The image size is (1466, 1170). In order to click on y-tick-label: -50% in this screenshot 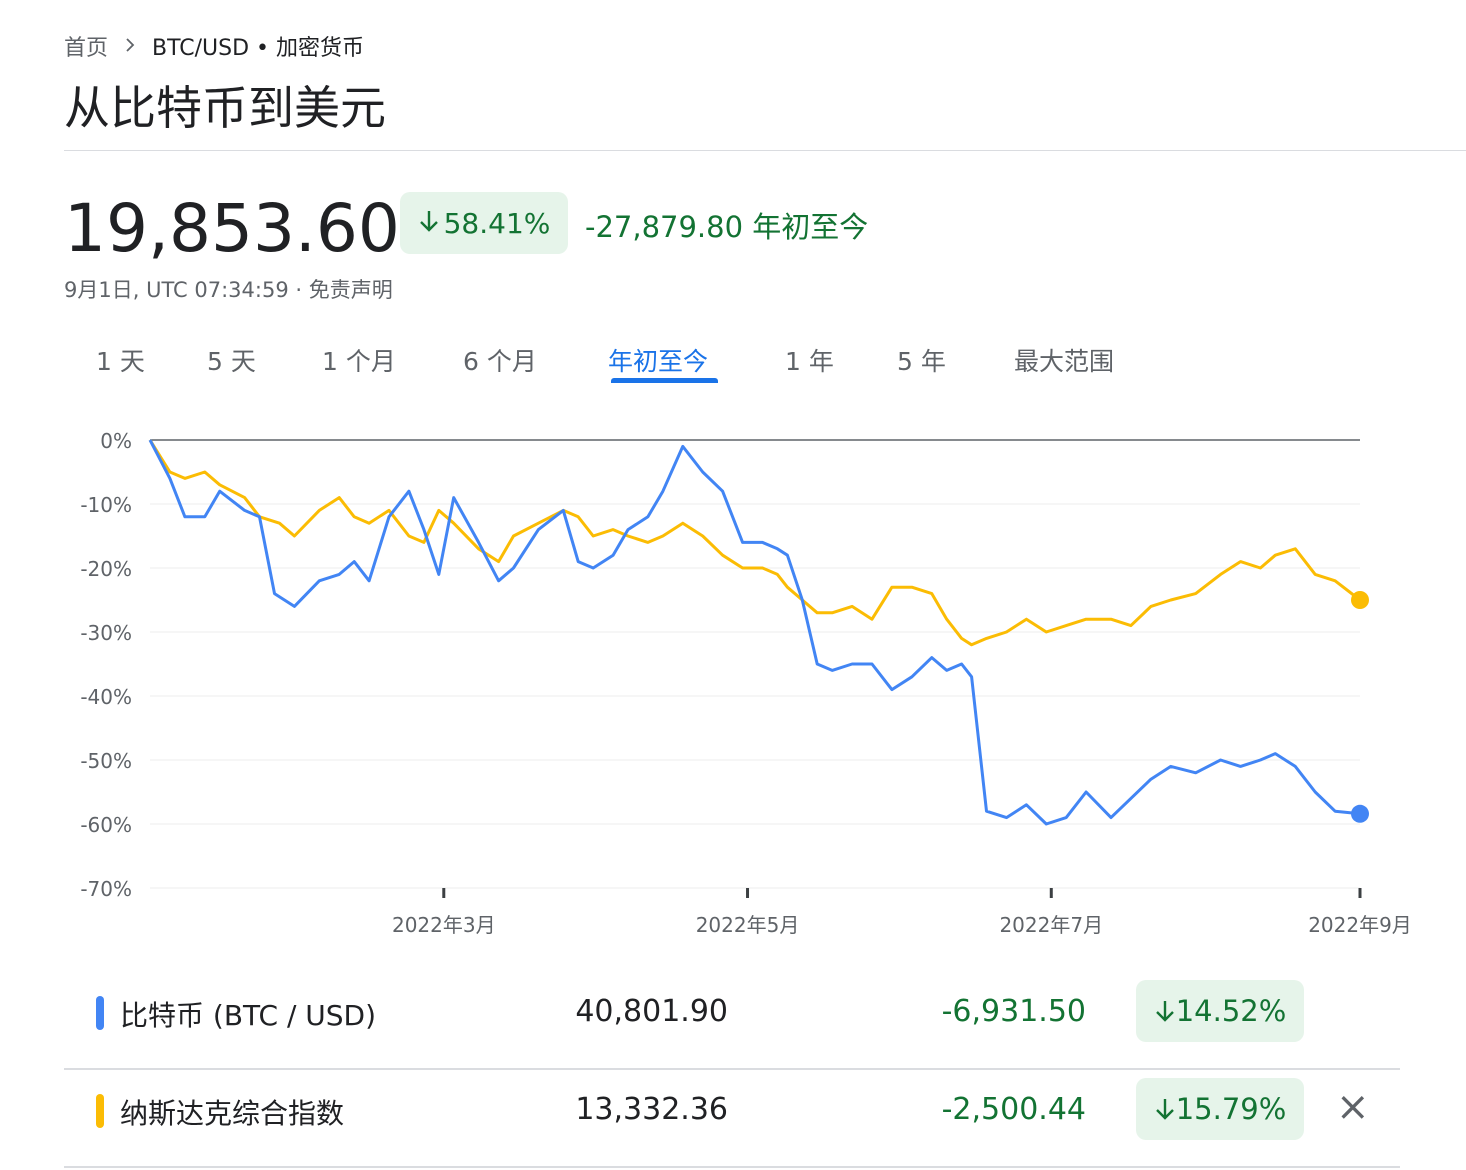, I will do `click(106, 761)`.